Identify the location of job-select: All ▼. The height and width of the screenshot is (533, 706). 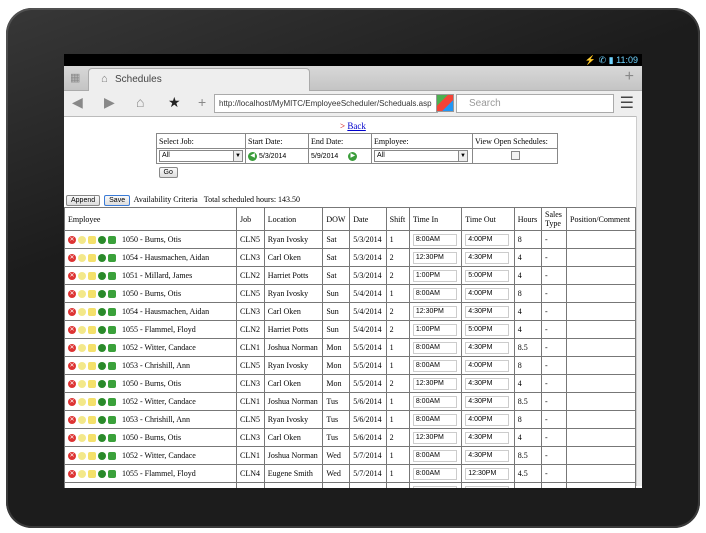
(201, 156).